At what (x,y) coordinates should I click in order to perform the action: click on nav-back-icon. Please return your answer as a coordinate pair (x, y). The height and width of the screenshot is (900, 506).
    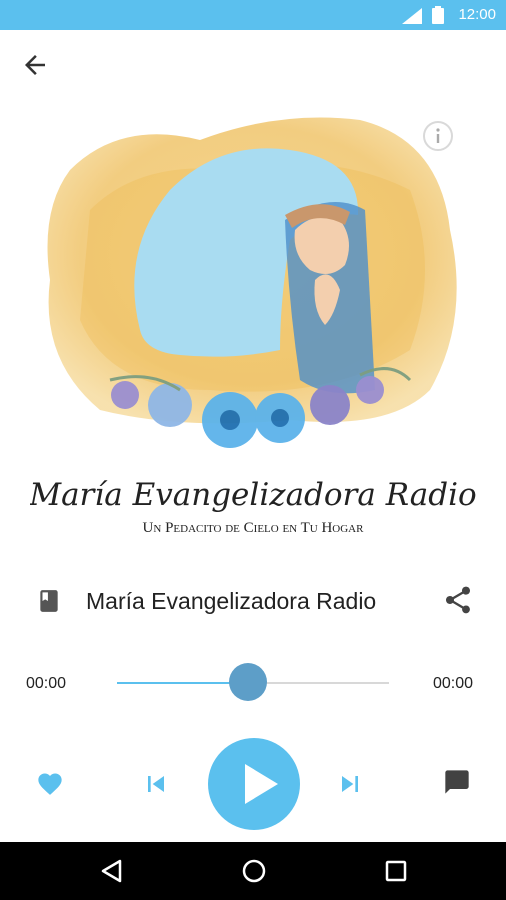
    Looking at the image, I should click on (112, 871).